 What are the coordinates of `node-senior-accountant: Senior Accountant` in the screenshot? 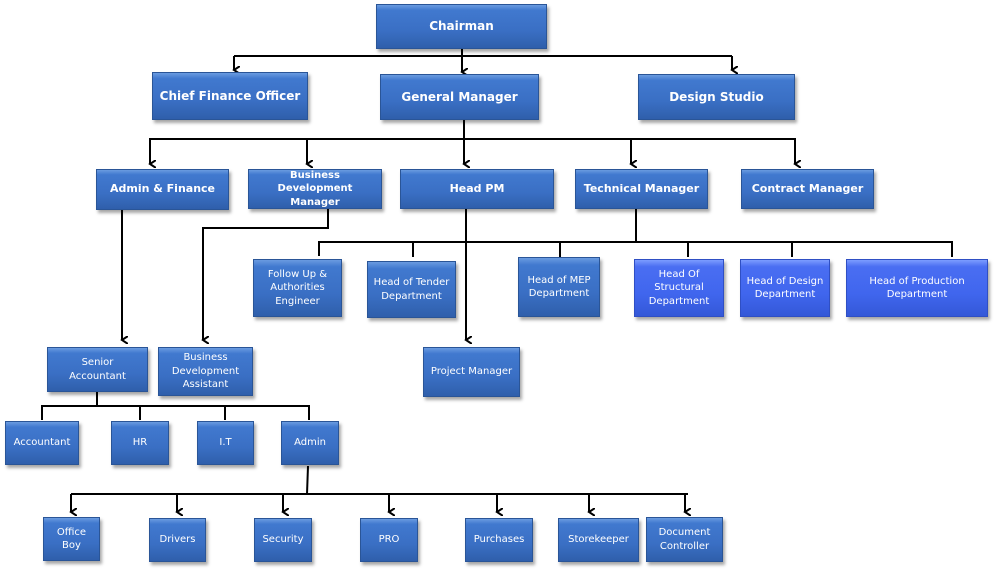 It's located at (97, 369).